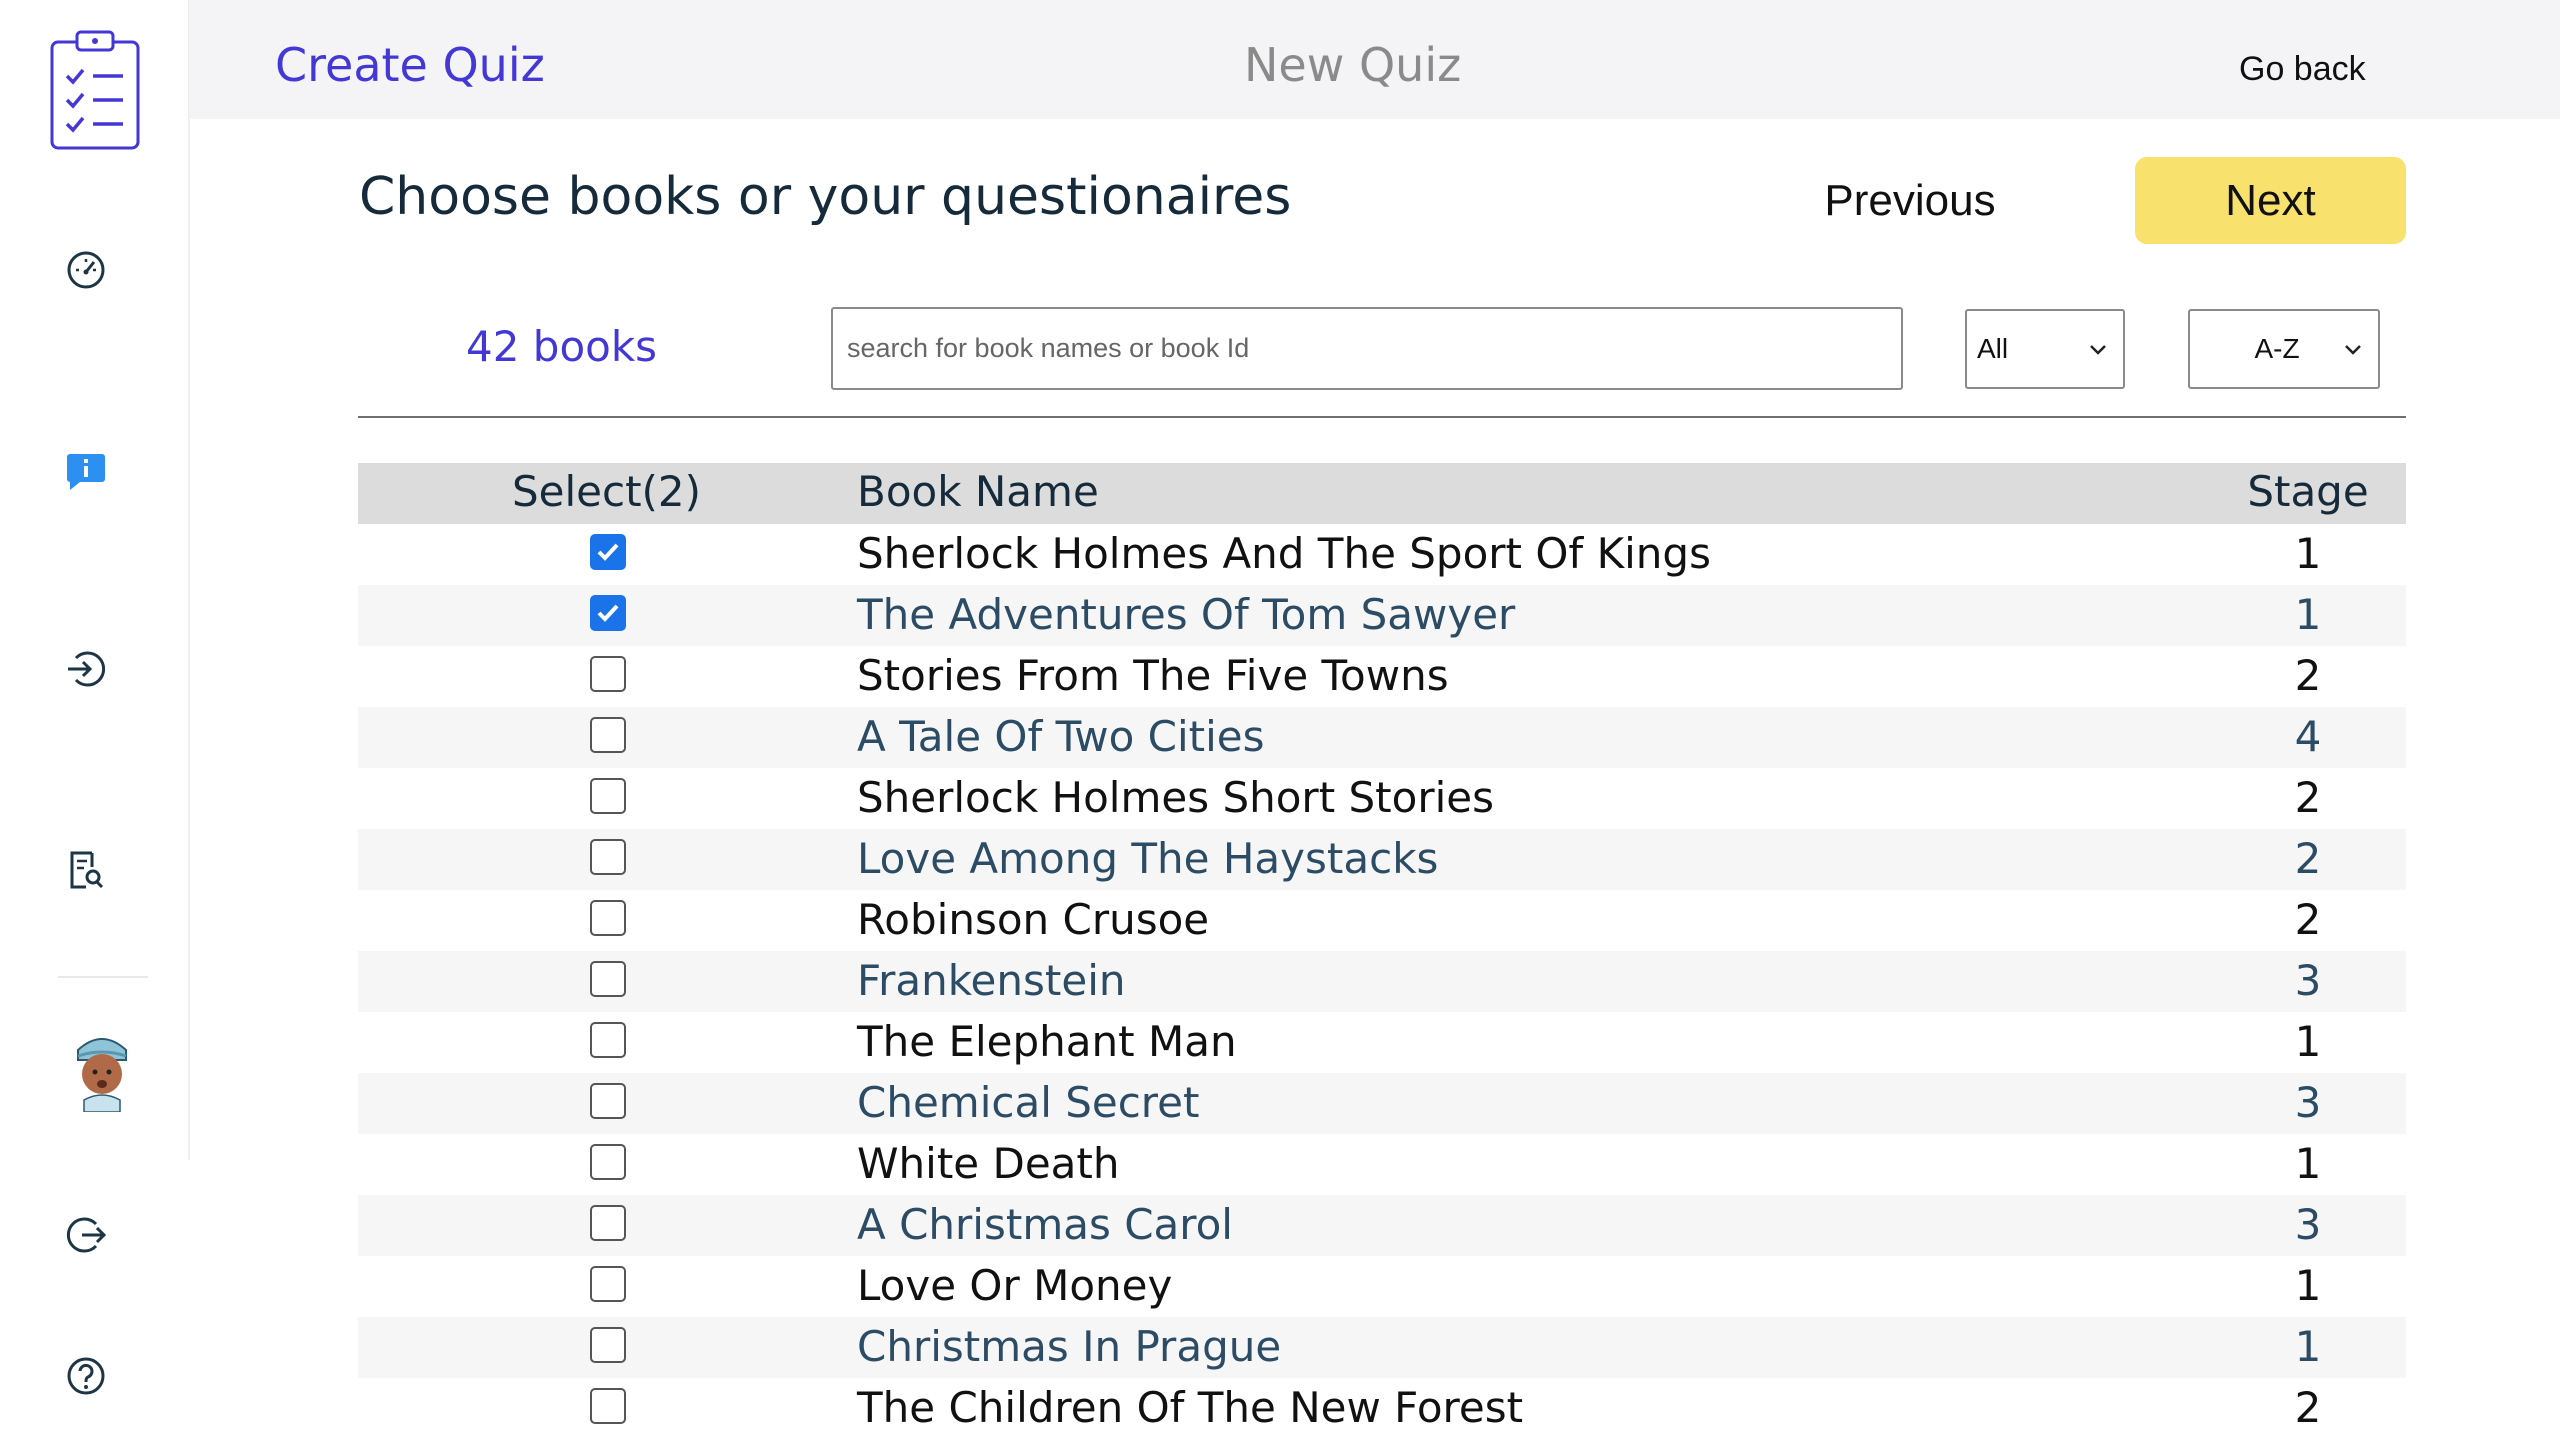  Describe the element at coordinates (2308, 491) in the screenshot. I see `column-header-stage: Stage` at that location.